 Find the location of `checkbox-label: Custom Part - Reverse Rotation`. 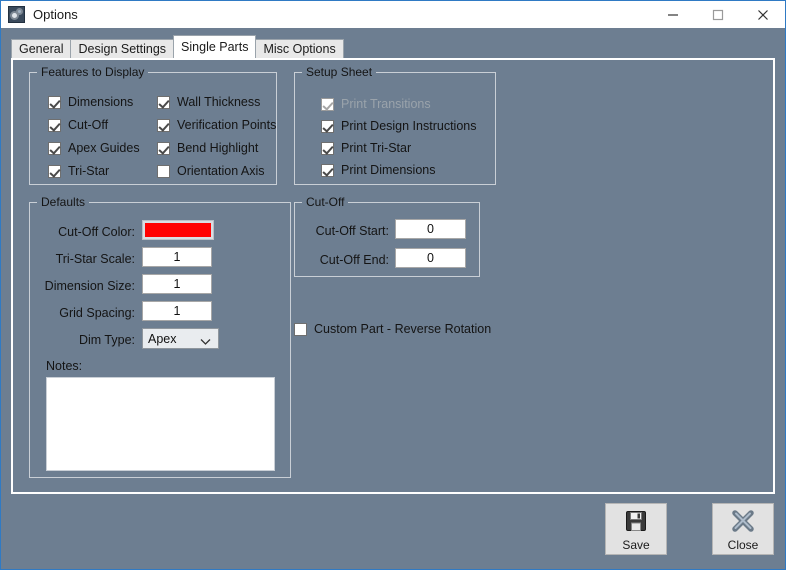

checkbox-label: Custom Part - Reverse Rotation is located at coordinates (403, 329).